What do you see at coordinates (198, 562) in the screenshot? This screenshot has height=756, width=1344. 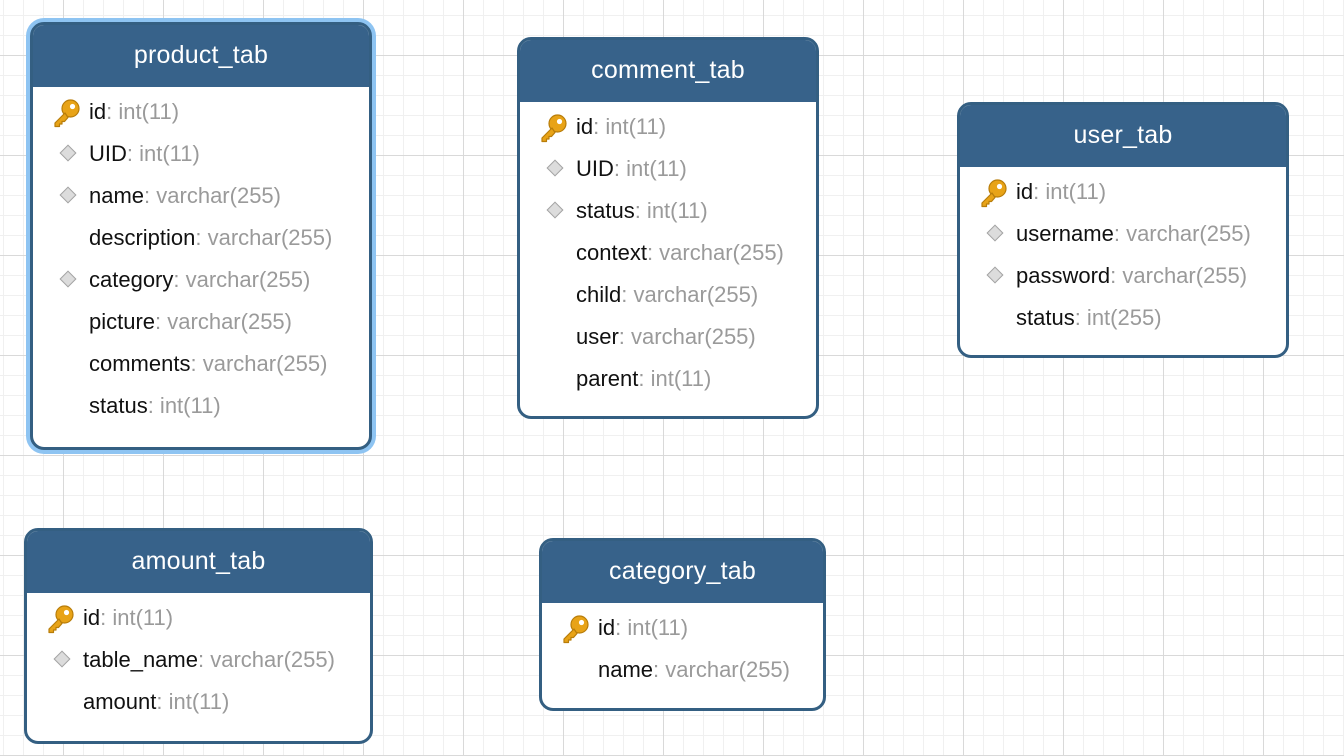 I see `table-header: amount_tab` at bounding box center [198, 562].